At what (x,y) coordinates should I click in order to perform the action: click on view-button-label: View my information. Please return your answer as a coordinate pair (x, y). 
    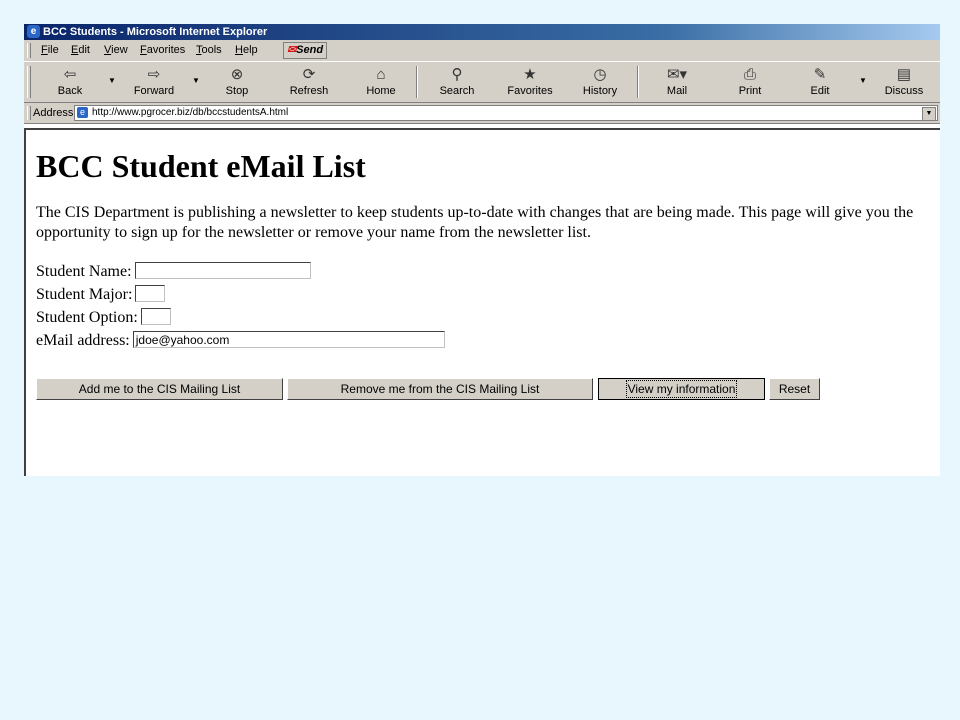
    Looking at the image, I should click on (681, 389).